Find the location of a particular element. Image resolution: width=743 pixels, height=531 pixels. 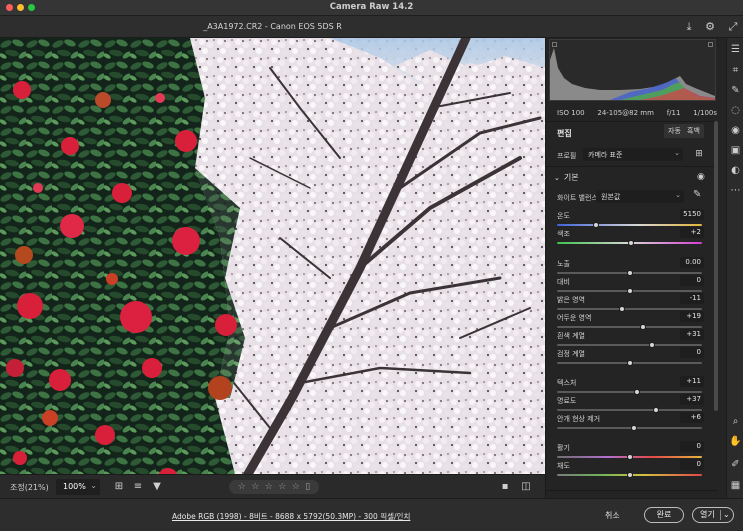

slider-row: 안개 현상 제거 +6 is located at coordinates (630, 423).